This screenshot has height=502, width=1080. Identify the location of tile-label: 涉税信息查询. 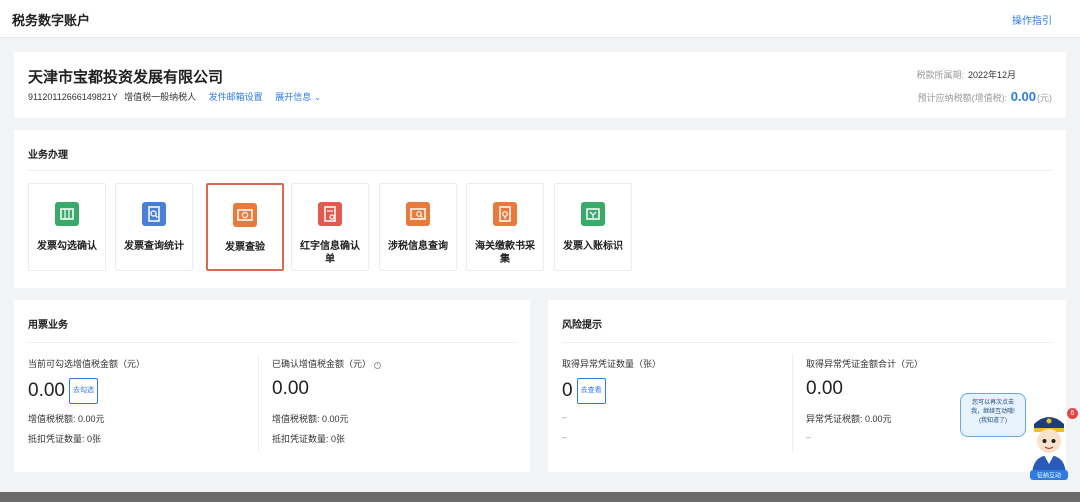
(418, 246).